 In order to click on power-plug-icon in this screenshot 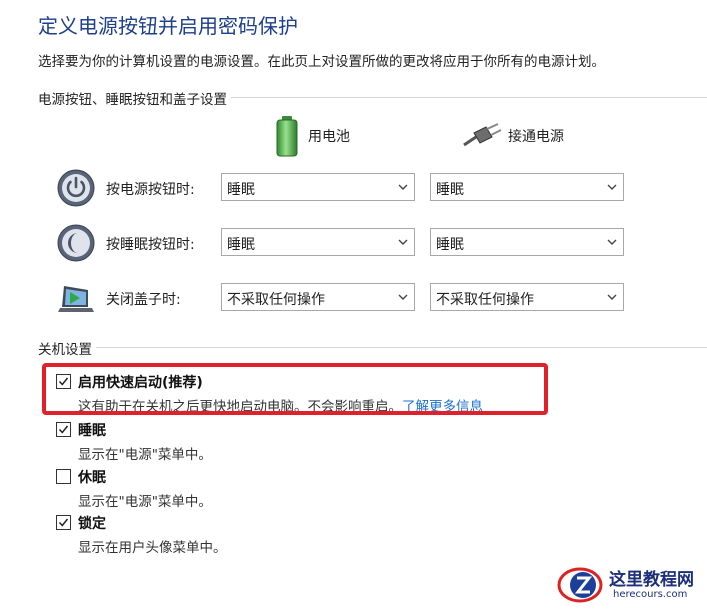, I will do `click(482, 135)`.